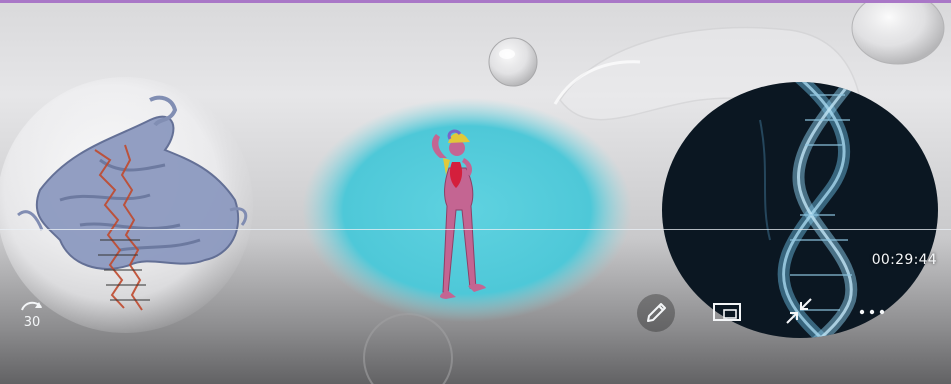 This screenshot has width=951, height=384. Describe the element at coordinates (475, 229) in the screenshot. I see `seek-bar` at that location.